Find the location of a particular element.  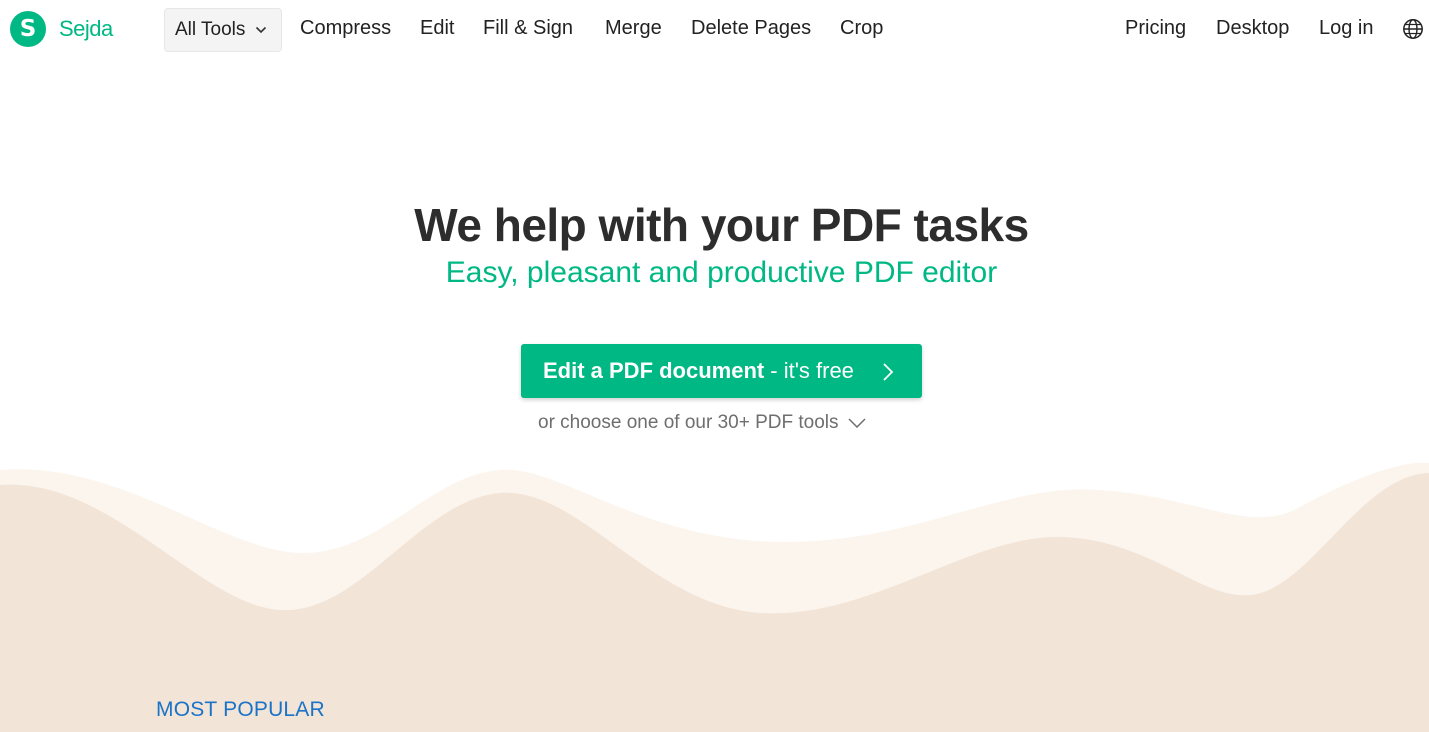

choose-tools-text: or choose one of our 30+ PDF tools is located at coordinates (688, 422).